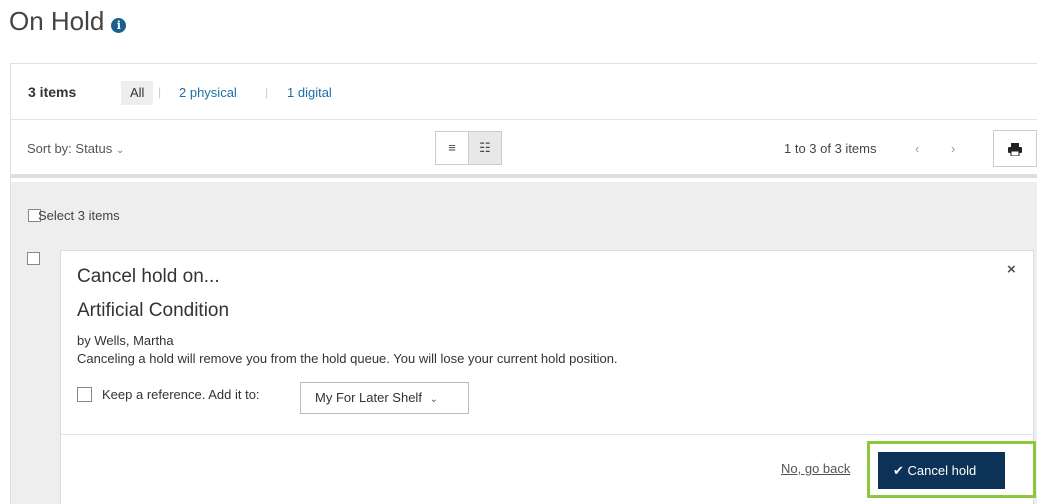 The width and height of the screenshot is (1037, 504). Describe the element at coordinates (898, 470) in the screenshot. I see `checkmark-icon: ✔` at that location.